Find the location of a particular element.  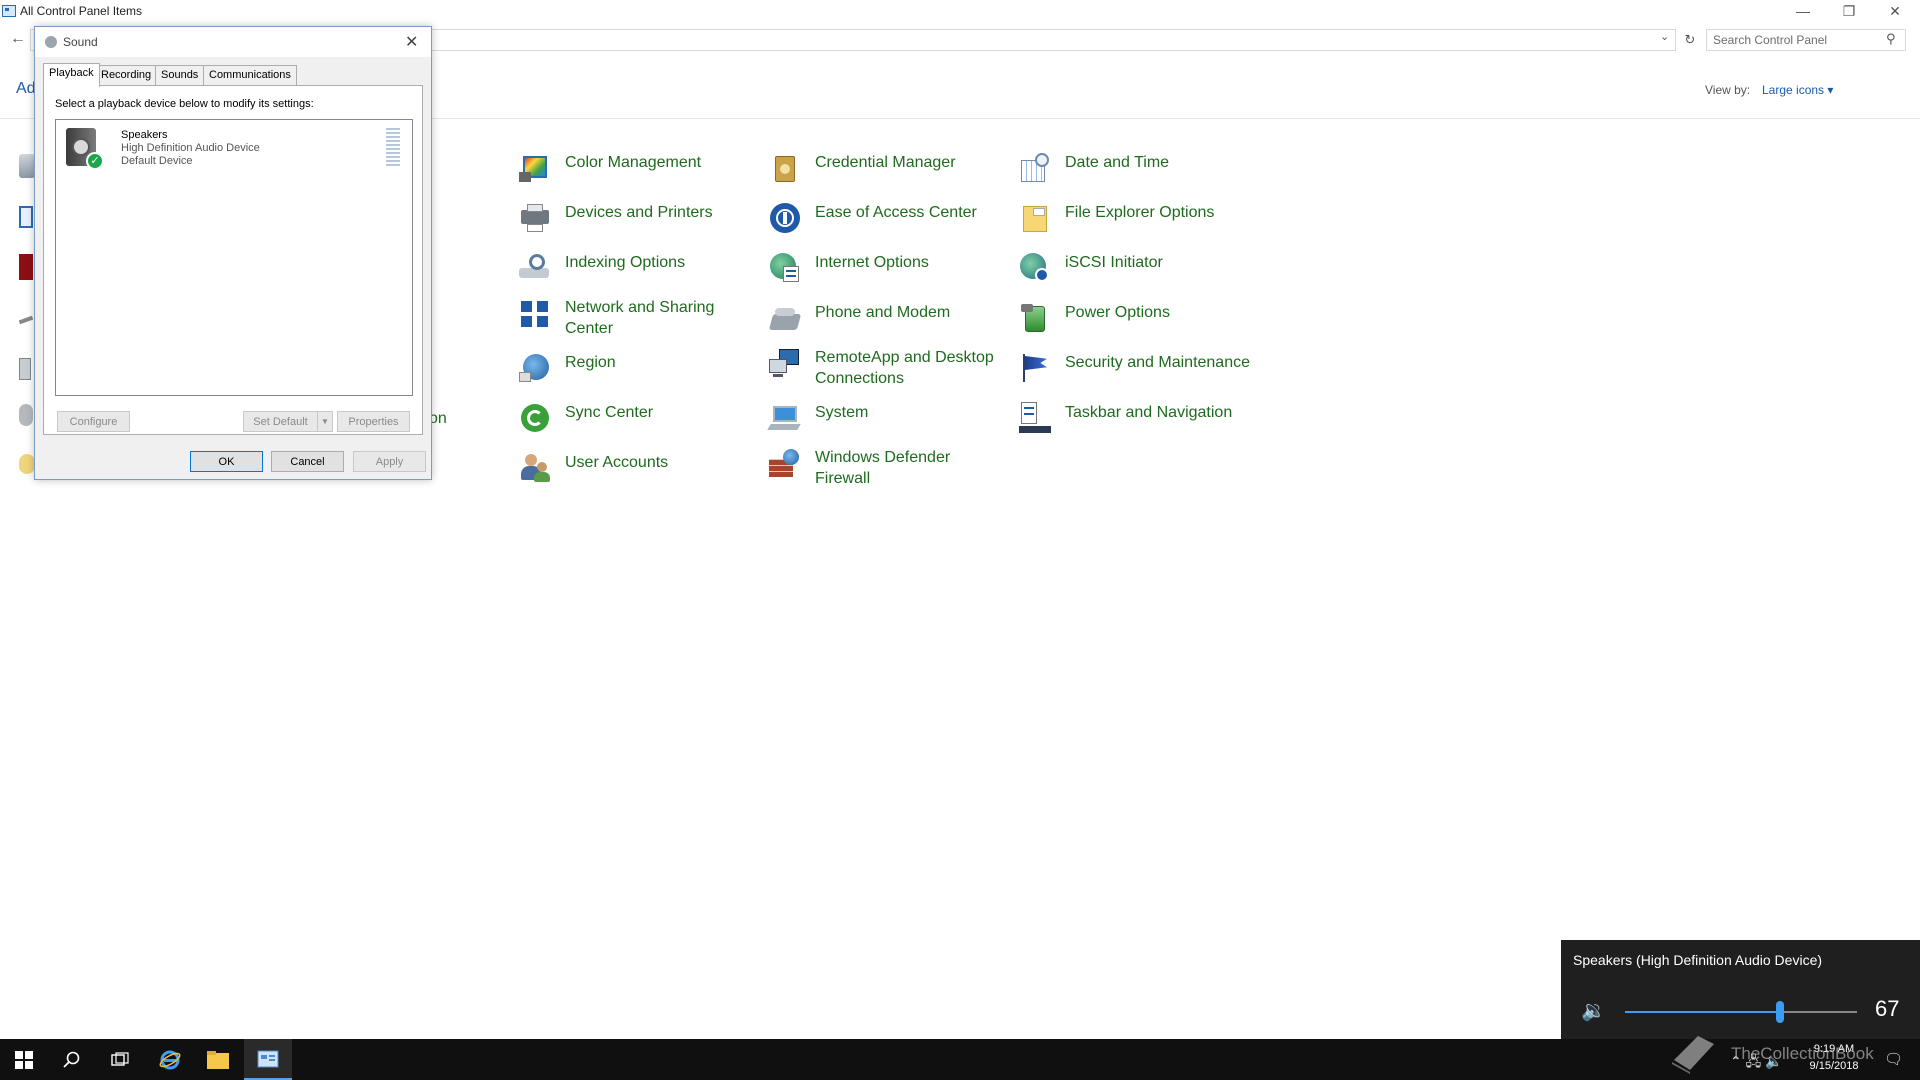

control-panel-taskbar-button is located at coordinates (268, 1059).